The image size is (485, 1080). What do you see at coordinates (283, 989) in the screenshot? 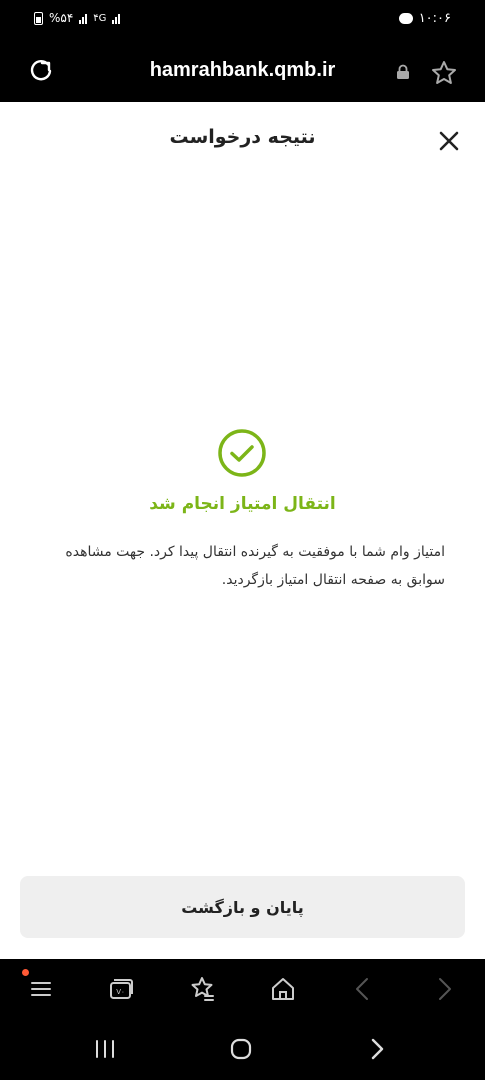
I see `home-icon` at bounding box center [283, 989].